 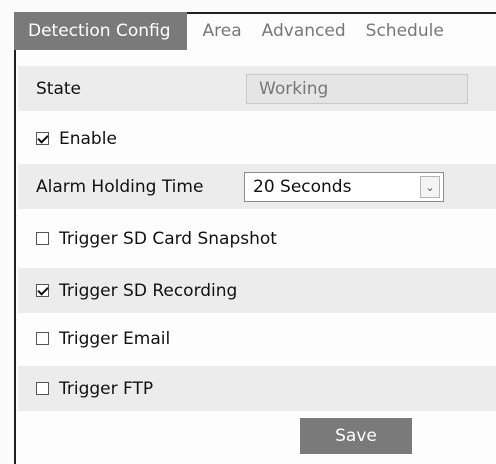 I want to click on trigger-email-label: Trigger Email, so click(x=115, y=338).